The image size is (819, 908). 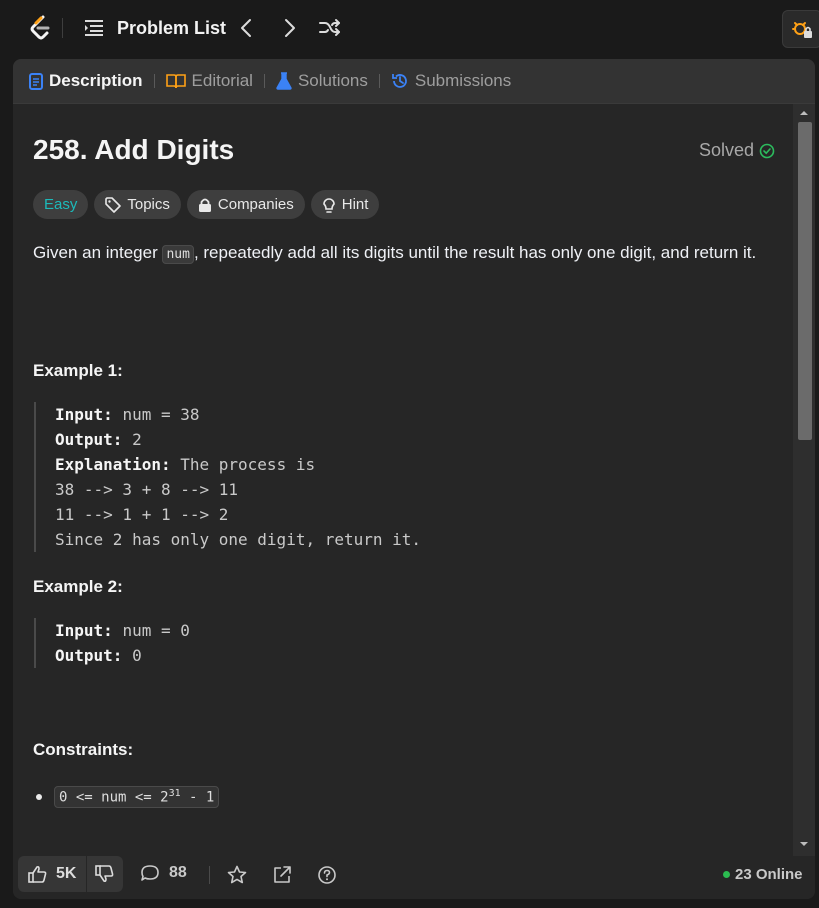 I want to click on difficulty-badge: Easy, so click(x=61, y=204).